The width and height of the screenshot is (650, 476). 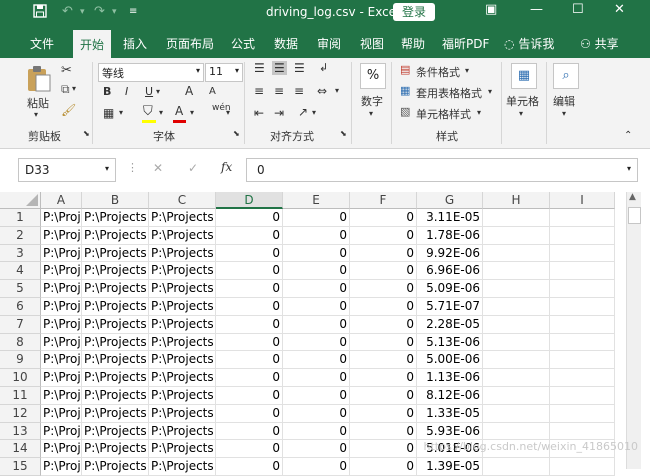 I want to click on cell-e12: 0, so click(x=316, y=413).